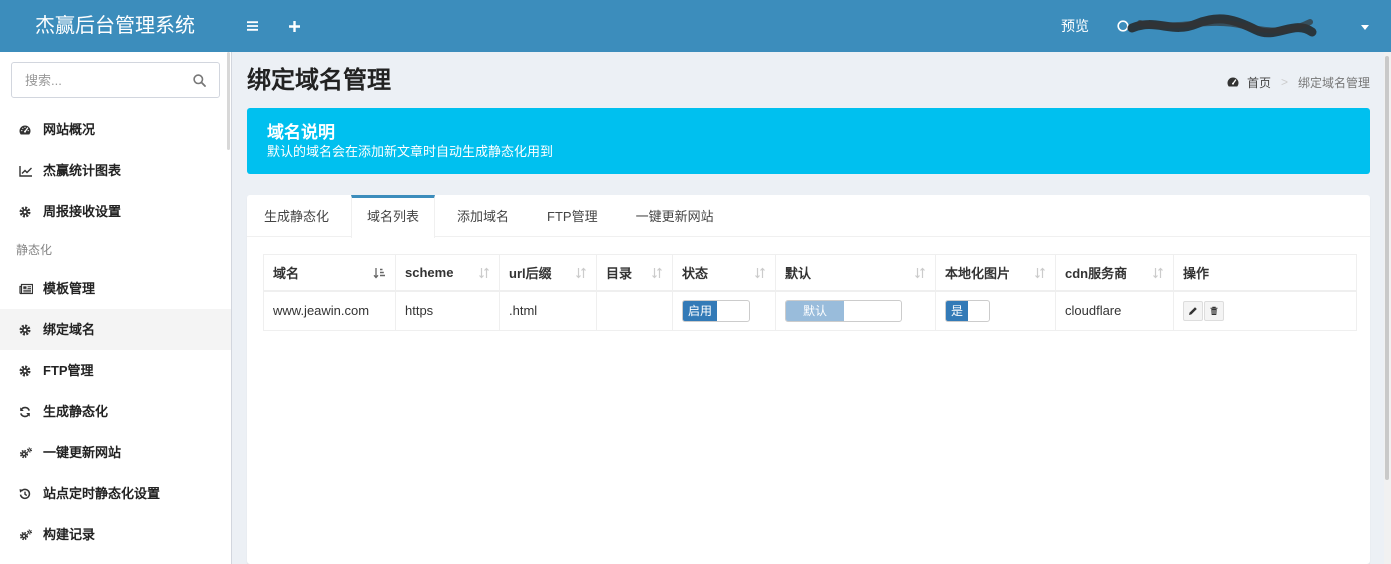 The image size is (1391, 564). I want to click on tab-bar: 生成静态化 域名列表 添加域名 FTP管理 一键更新网站, so click(808, 216).